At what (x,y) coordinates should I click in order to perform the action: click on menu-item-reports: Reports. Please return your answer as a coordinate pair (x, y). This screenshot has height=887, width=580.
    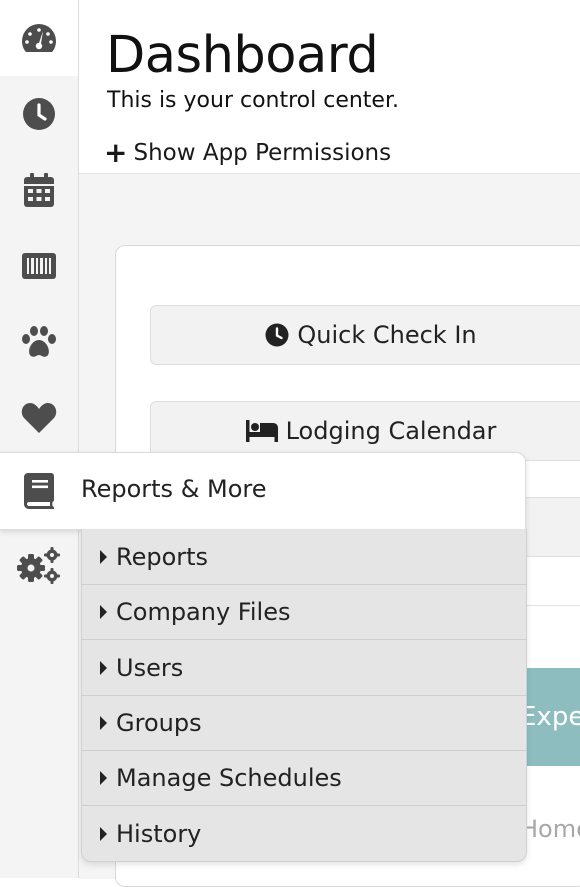
    Looking at the image, I should click on (304, 557).